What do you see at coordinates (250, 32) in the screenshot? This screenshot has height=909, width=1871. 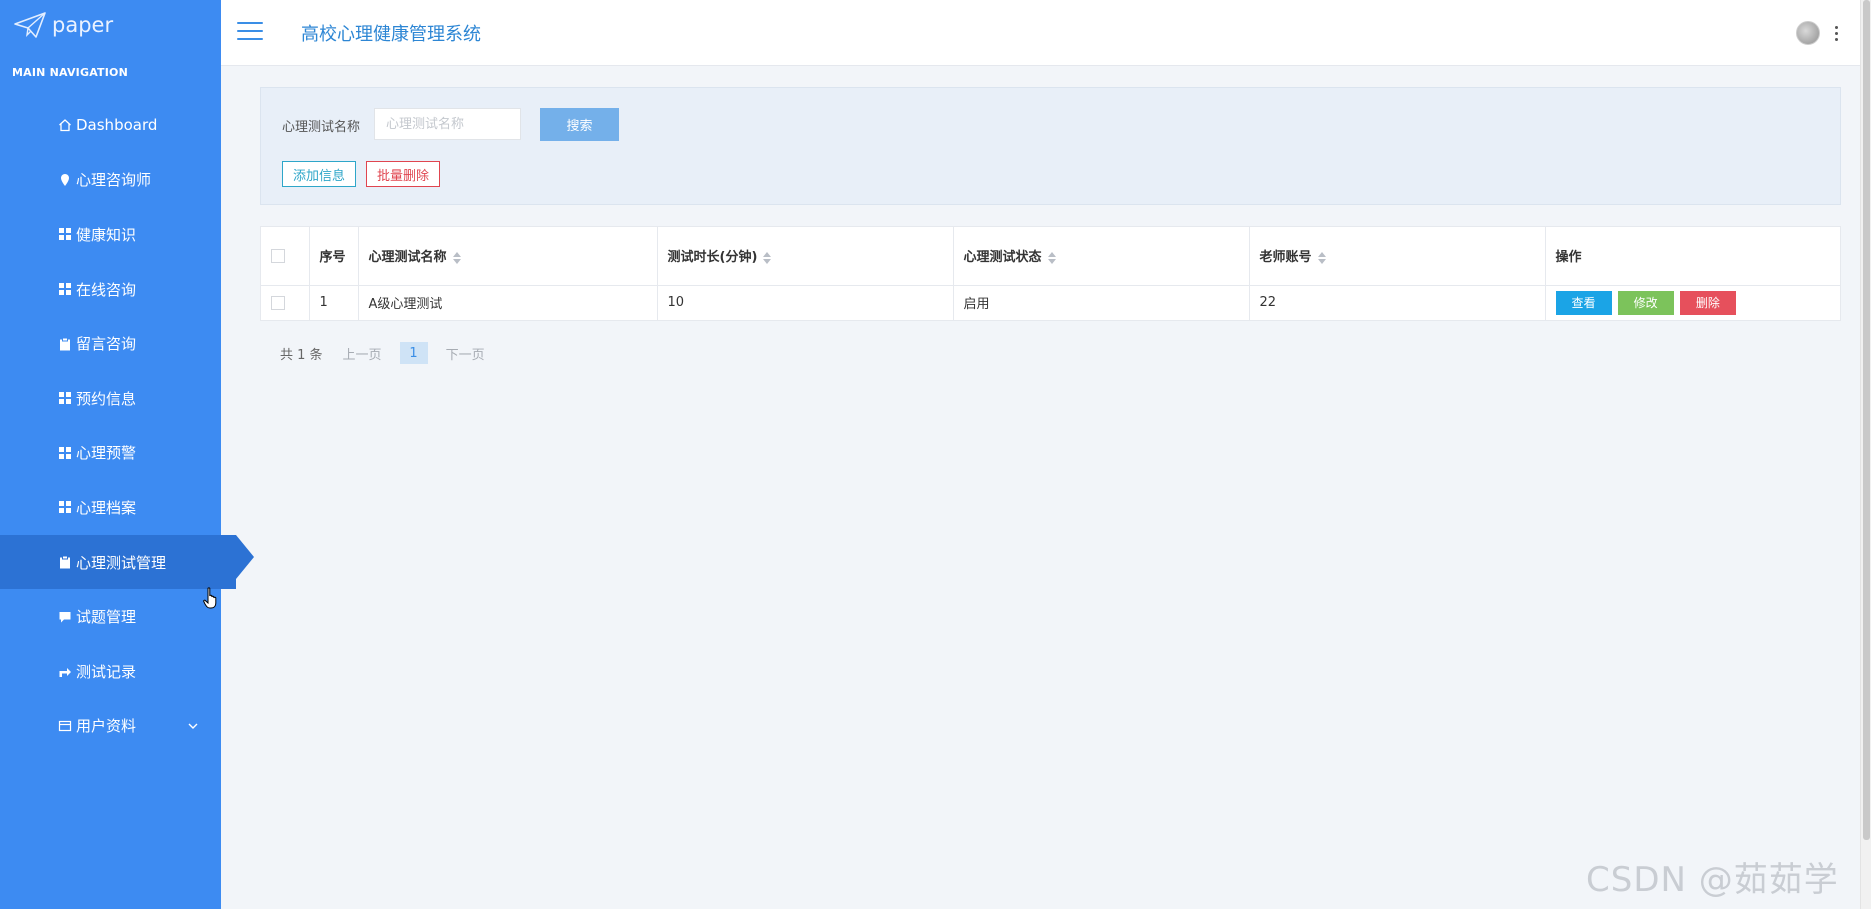 I see `menu-toggle-icon` at bounding box center [250, 32].